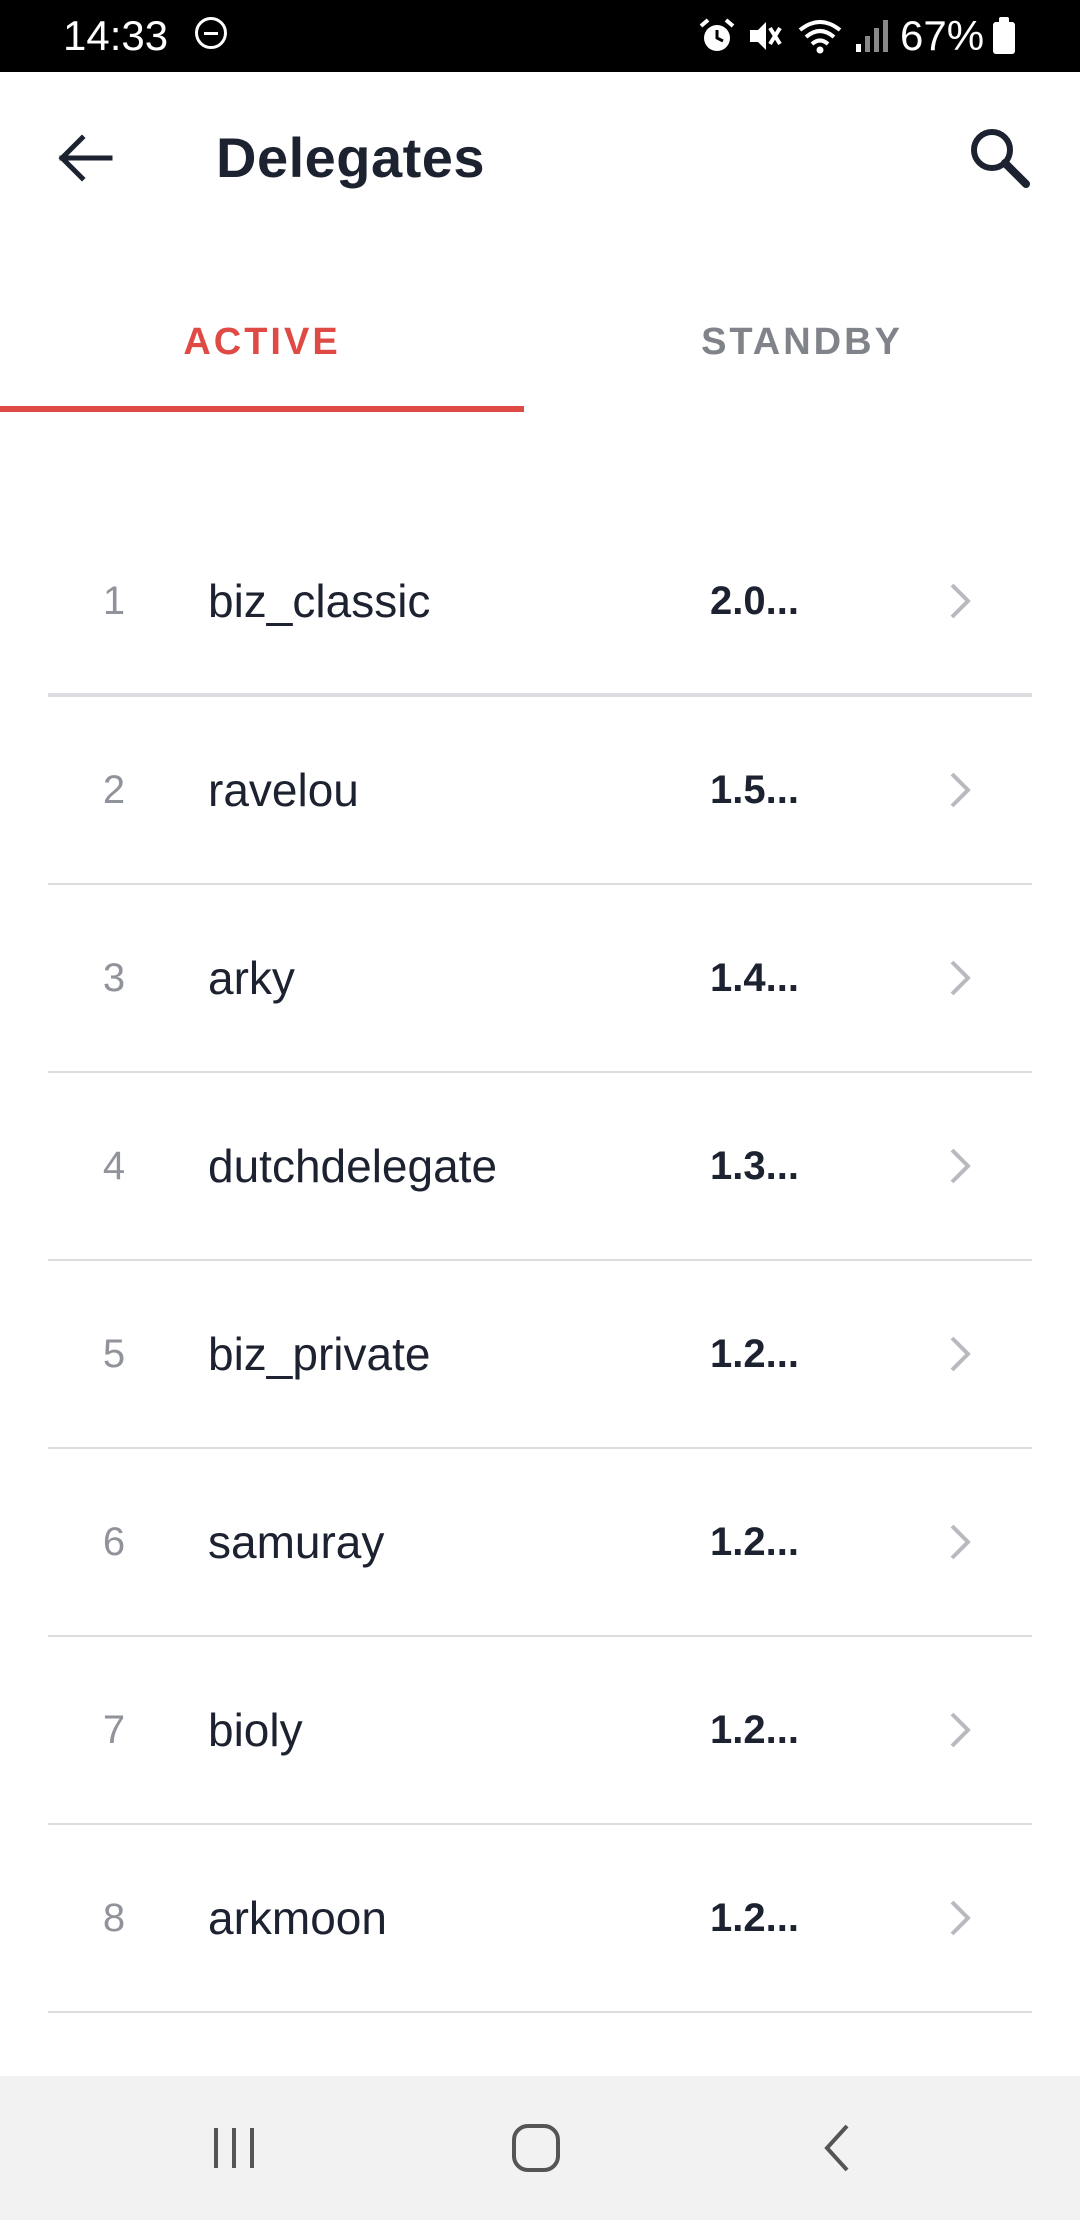 The width and height of the screenshot is (1080, 2220). What do you see at coordinates (836, 2148) in the screenshot?
I see `back-icon` at bounding box center [836, 2148].